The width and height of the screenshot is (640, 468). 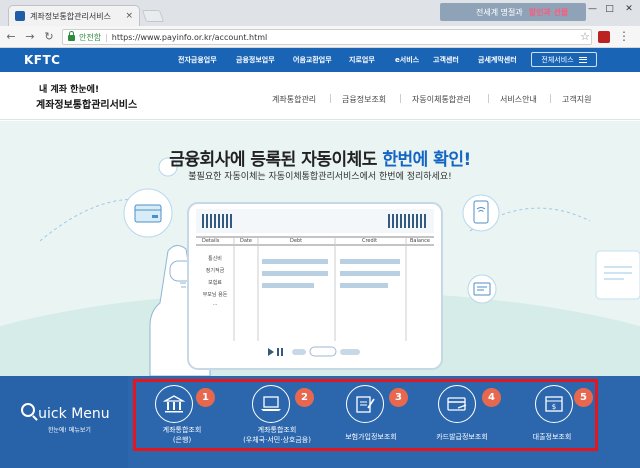 I want to click on table-header-debt: Debt, so click(x=296, y=241).